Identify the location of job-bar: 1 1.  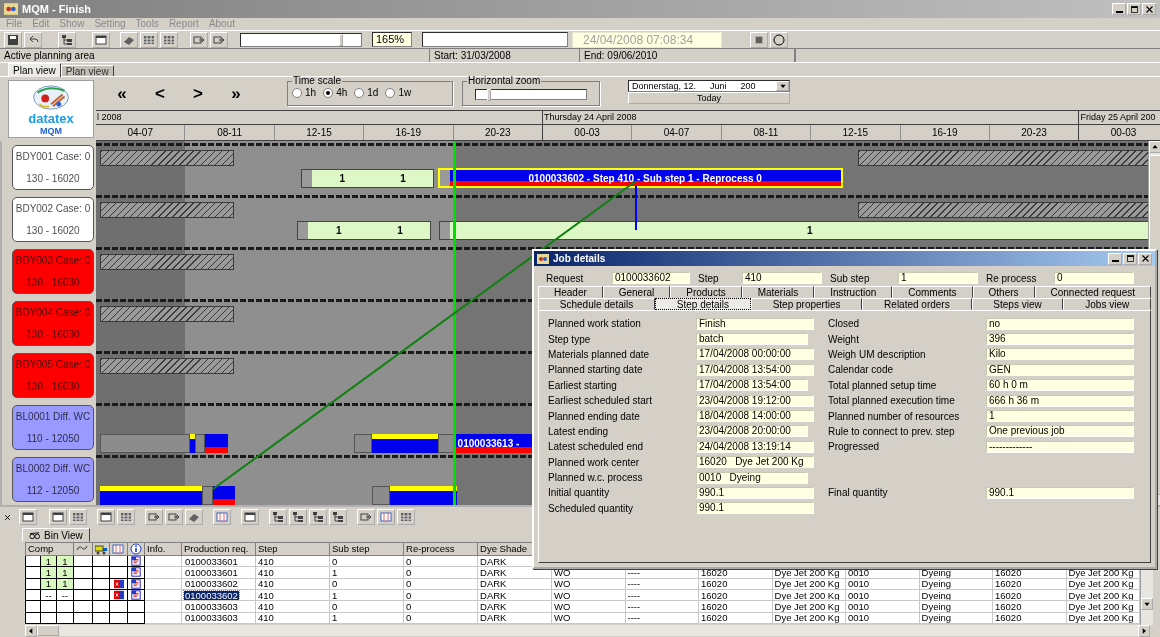
(367, 178).